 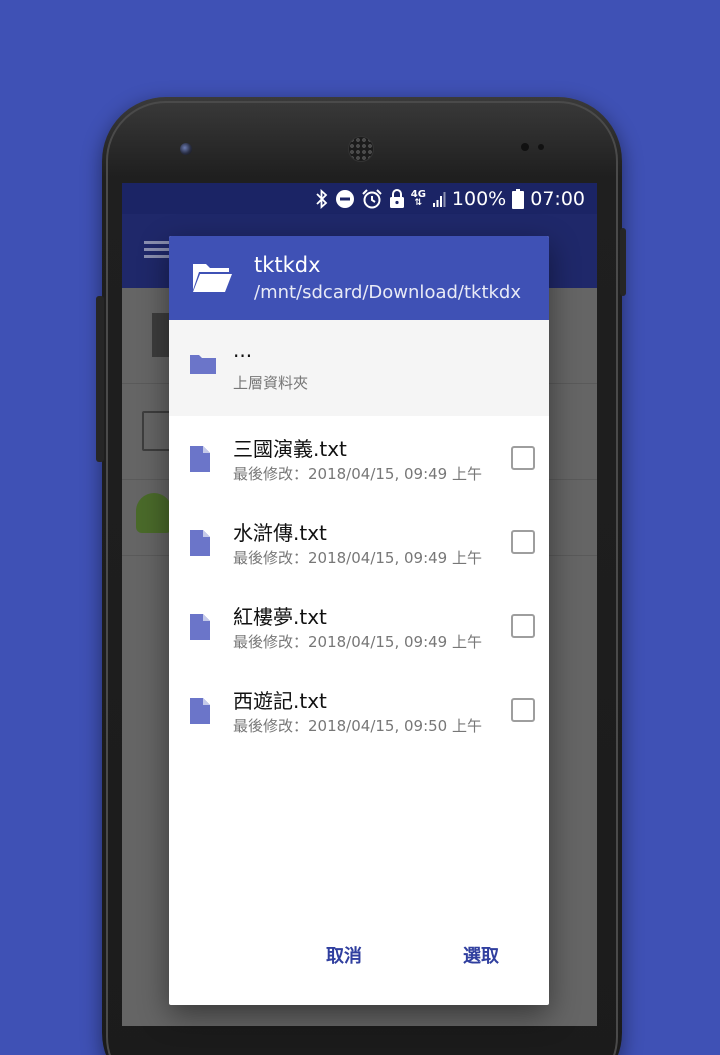 I want to click on alarm-icon, so click(x=372, y=199).